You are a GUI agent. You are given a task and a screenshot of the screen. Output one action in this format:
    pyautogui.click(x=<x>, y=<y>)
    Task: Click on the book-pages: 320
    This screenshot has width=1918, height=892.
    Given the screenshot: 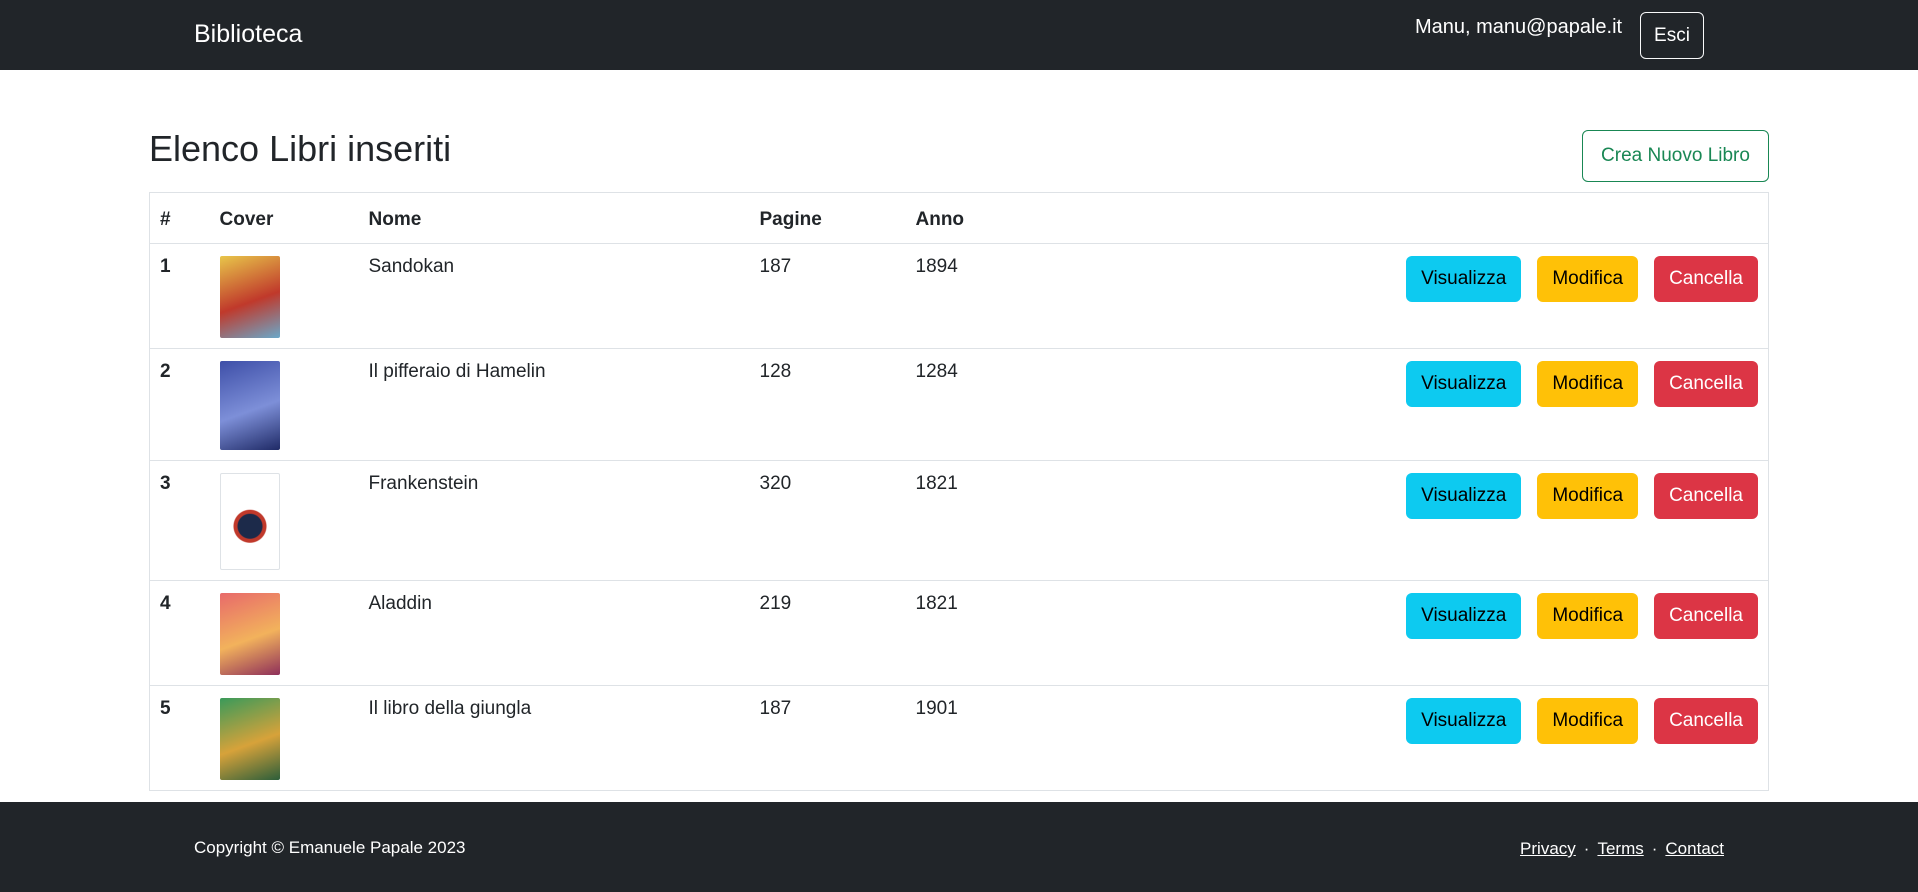 What is the action you would take?
    pyautogui.click(x=827, y=520)
    